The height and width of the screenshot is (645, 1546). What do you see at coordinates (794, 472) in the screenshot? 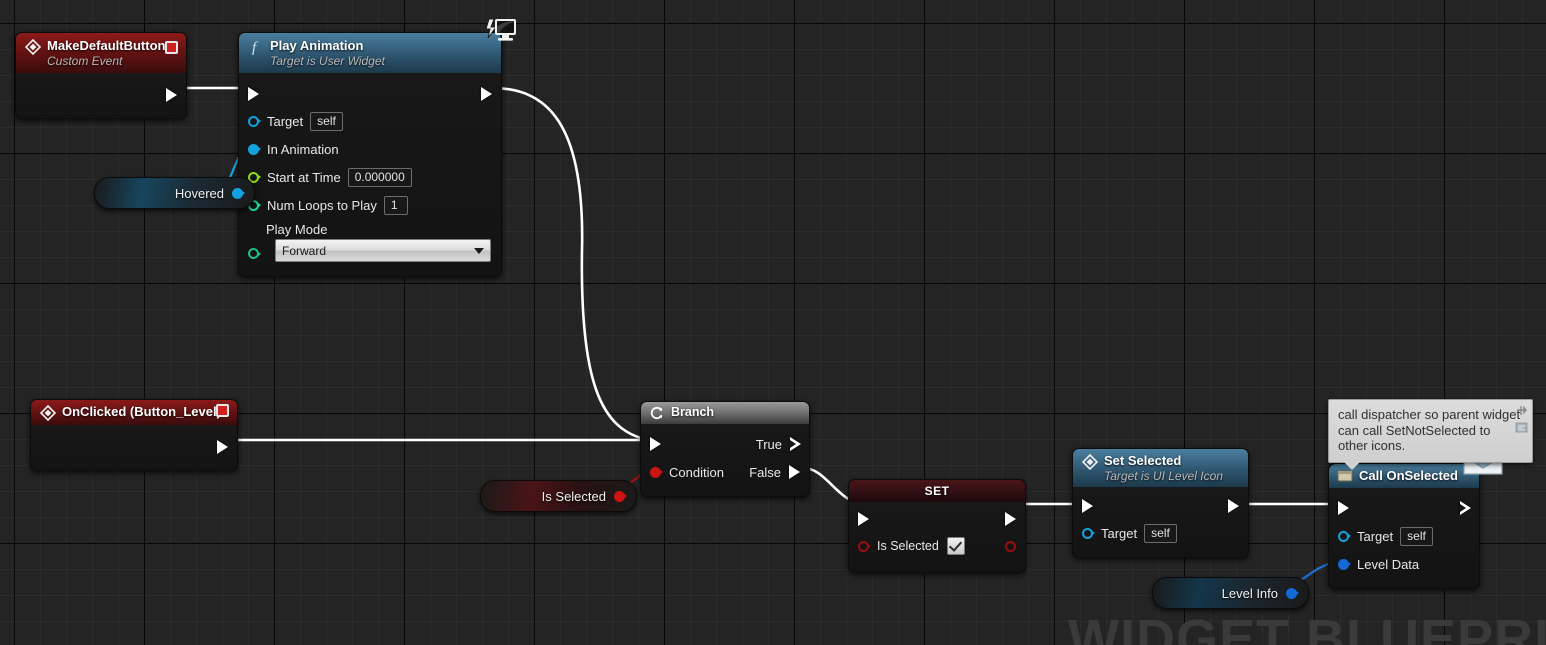
I see `false-exec-pin` at bounding box center [794, 472].